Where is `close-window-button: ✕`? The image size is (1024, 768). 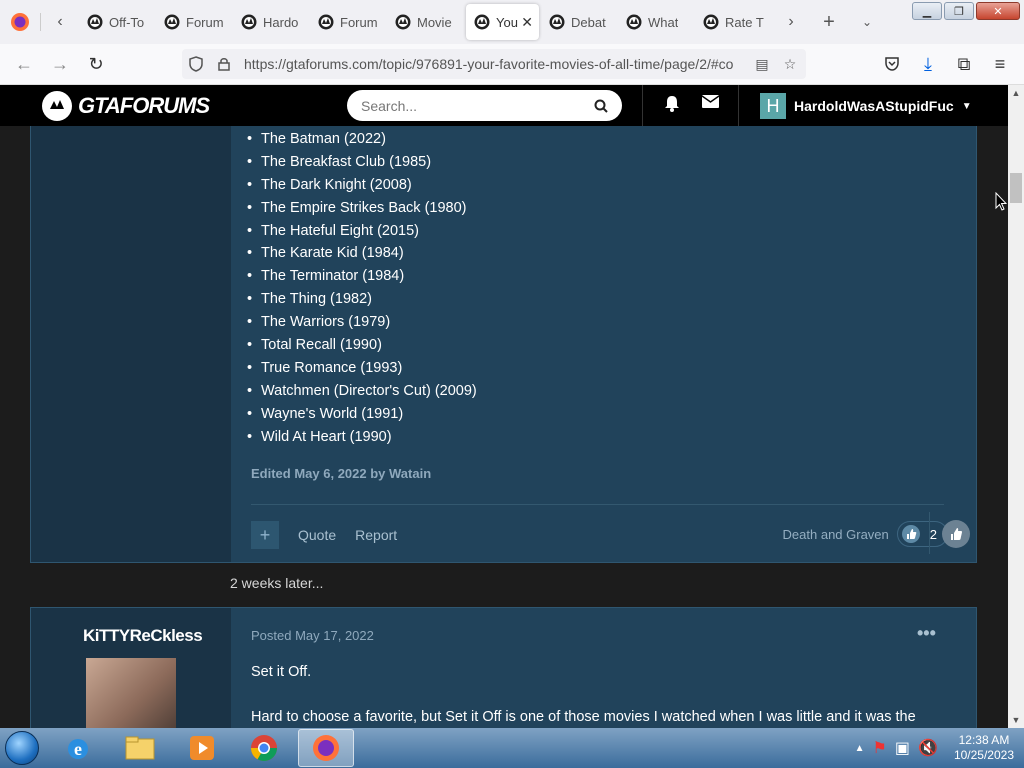
close-window-button: ✕ is located at coordinates (998, 11).